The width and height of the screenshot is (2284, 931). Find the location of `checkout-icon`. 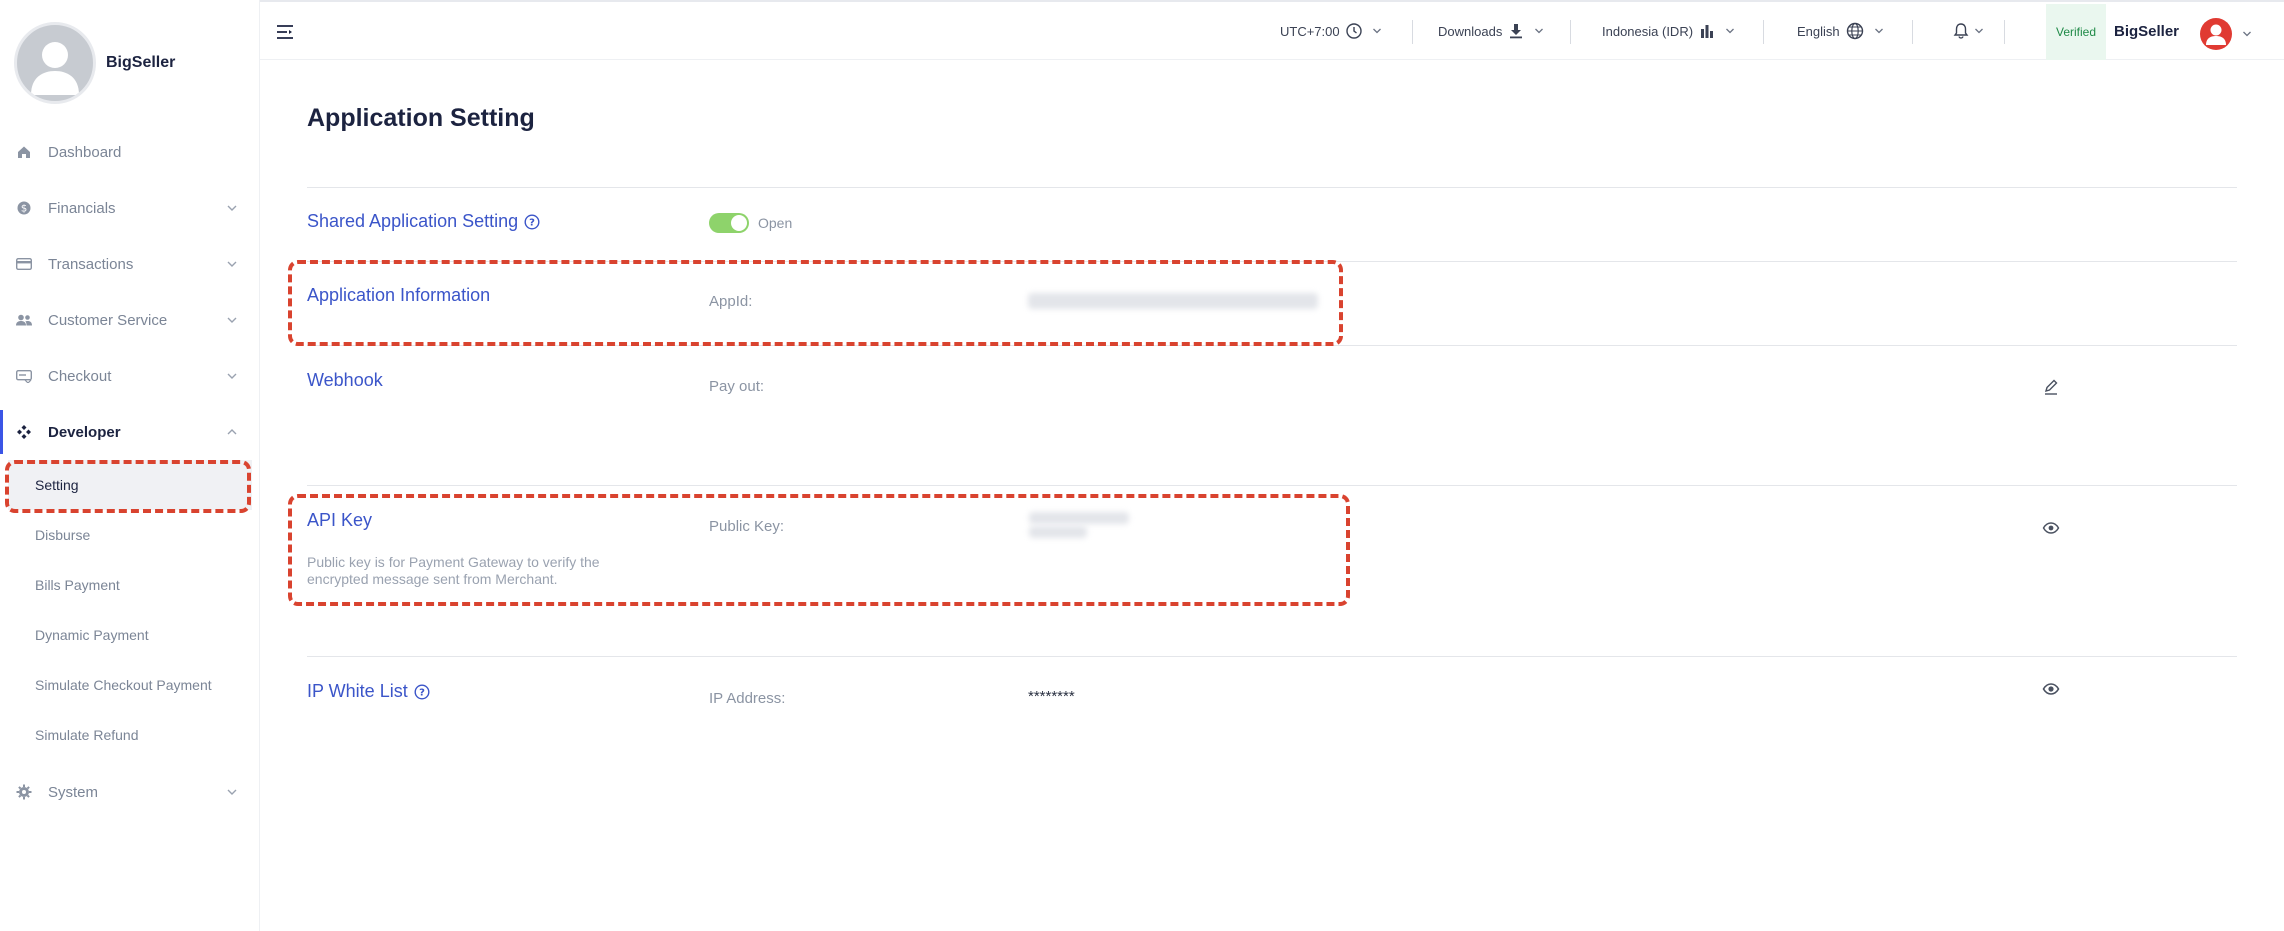

checkout-icon is located at coordinates (24, 376).